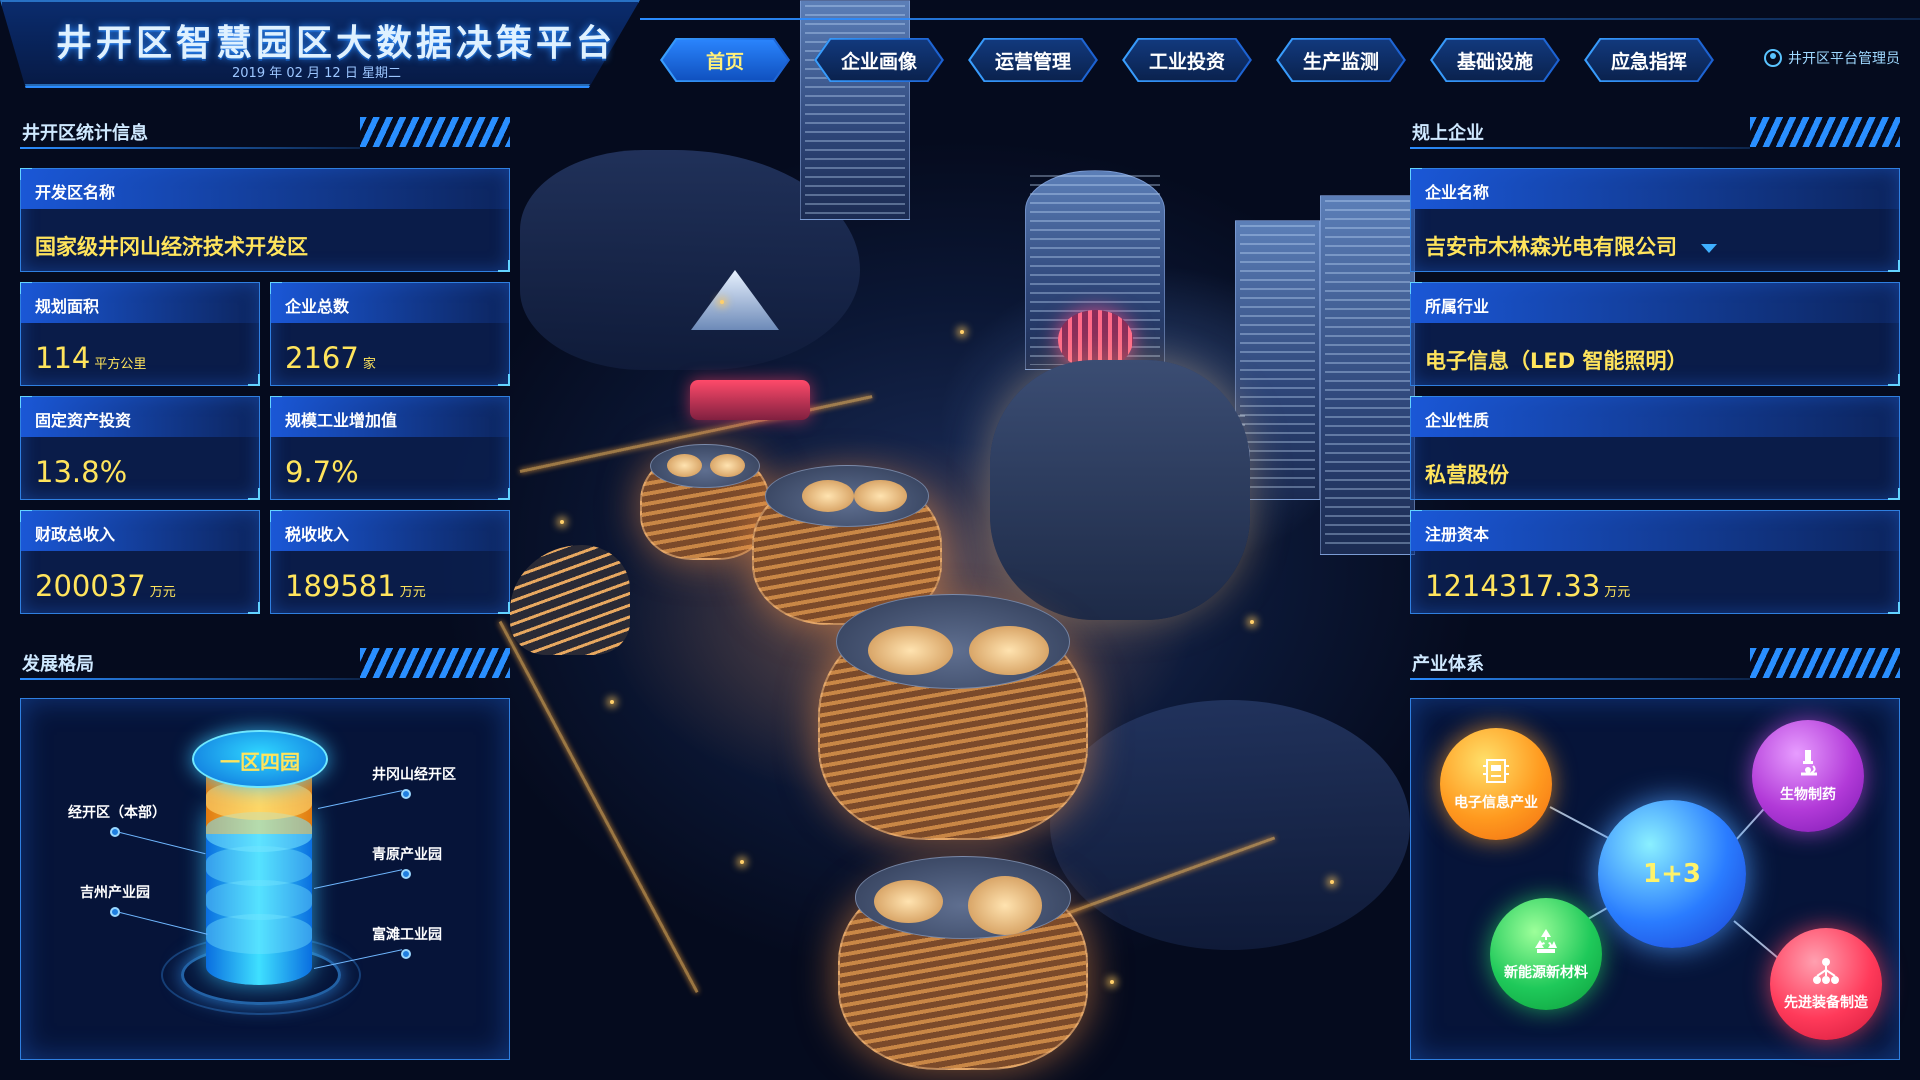  What do you see at coordinates (1655, 562) in the screenshot?
I see `registered-capital-card: 注册资本 1214317.33 万元` at bounding box center [1655, 562].